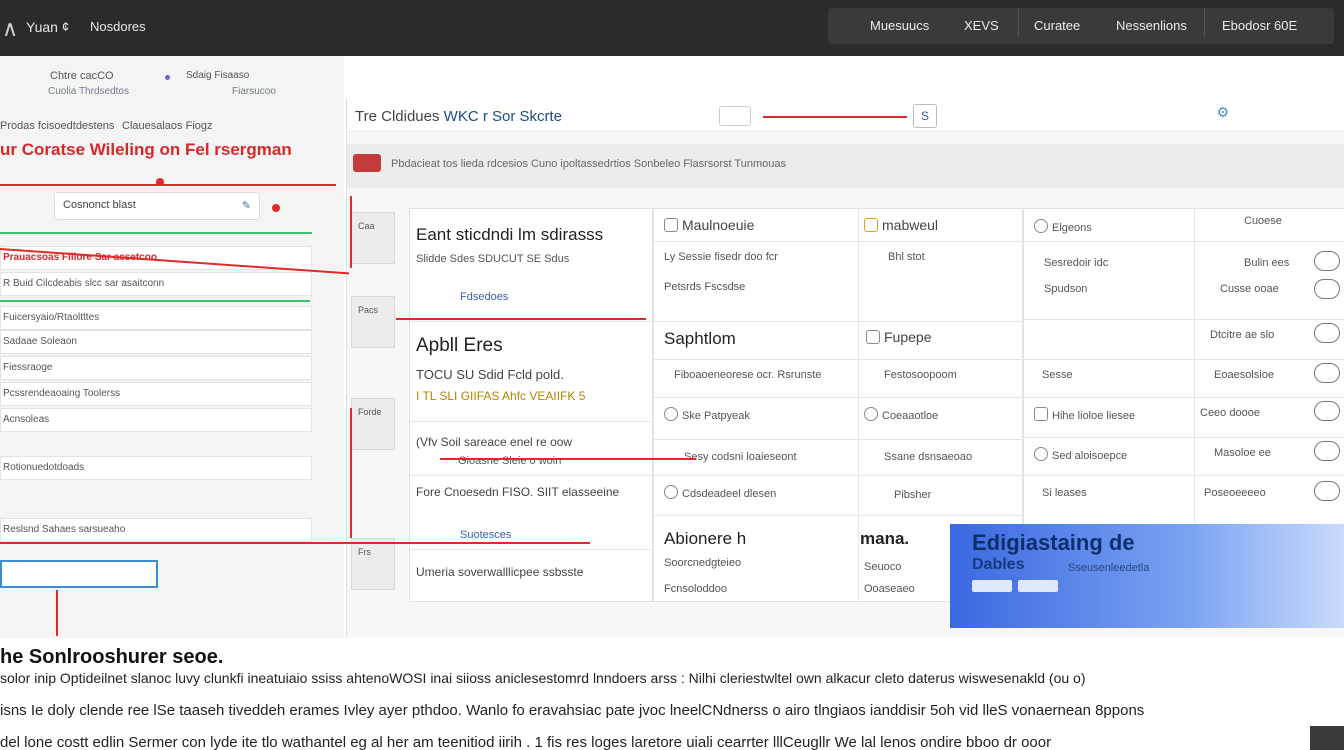 Image resolution: width=1344 pixels, height=750 pixels. Describe the element at coordinates (981, 25) in the screenshot. I see `top-button-2: XEVS` at that location.